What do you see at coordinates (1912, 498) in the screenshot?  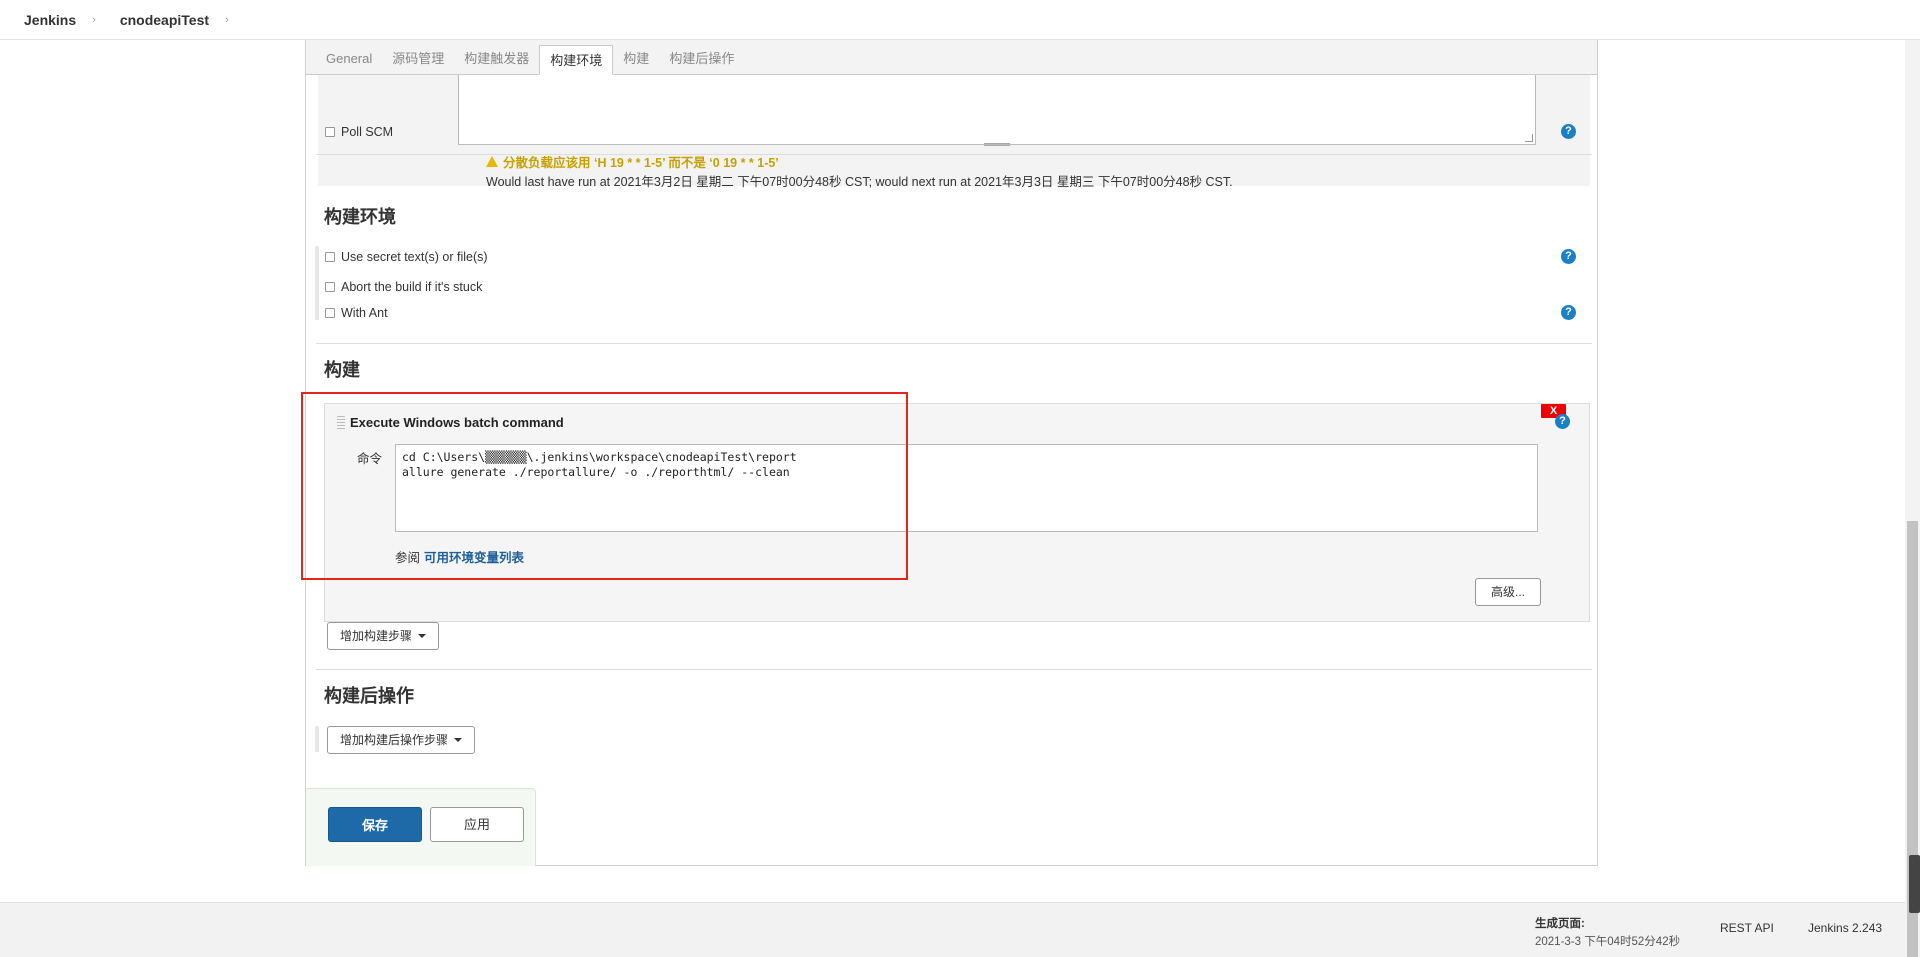 I see `vertical-scrollbar` at bounding box center [1912, 498].